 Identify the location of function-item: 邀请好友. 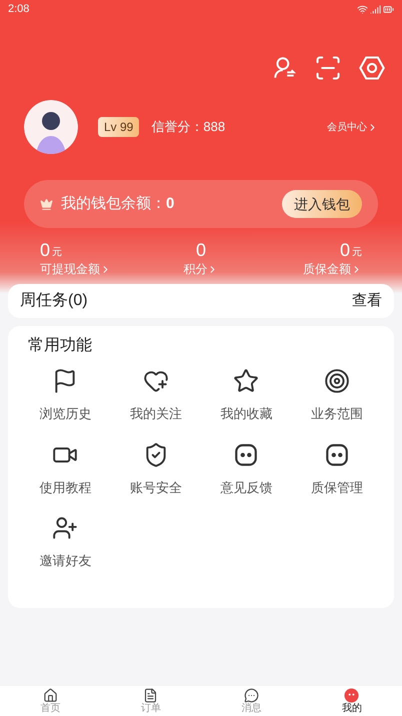
(65, 539).